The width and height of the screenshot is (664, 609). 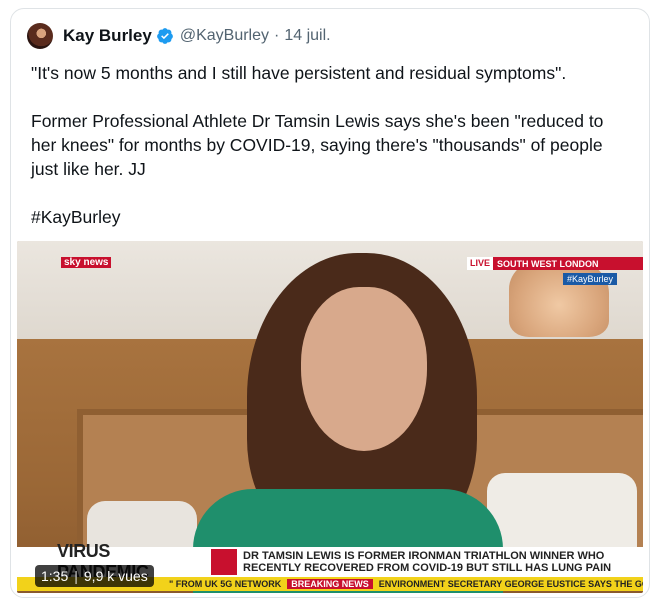 What do you see at coordinates (330, 584) in the screenshot?
I see `breaking-news-label: BREAKING NEWS` at bounding box center [330, 584].